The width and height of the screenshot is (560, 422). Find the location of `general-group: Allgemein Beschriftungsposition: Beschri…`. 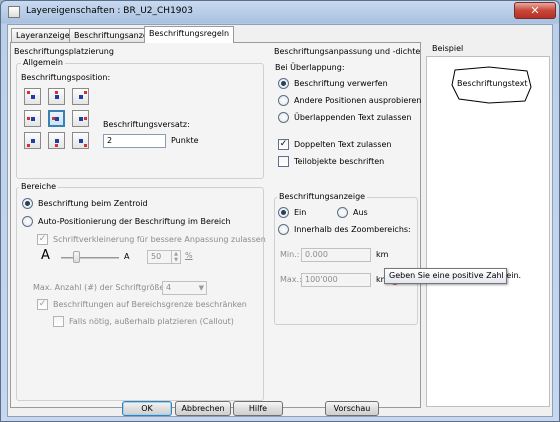

general-group: Allgemein Beschriftungsposition: Beschri… is located at coordinates (140, 118).